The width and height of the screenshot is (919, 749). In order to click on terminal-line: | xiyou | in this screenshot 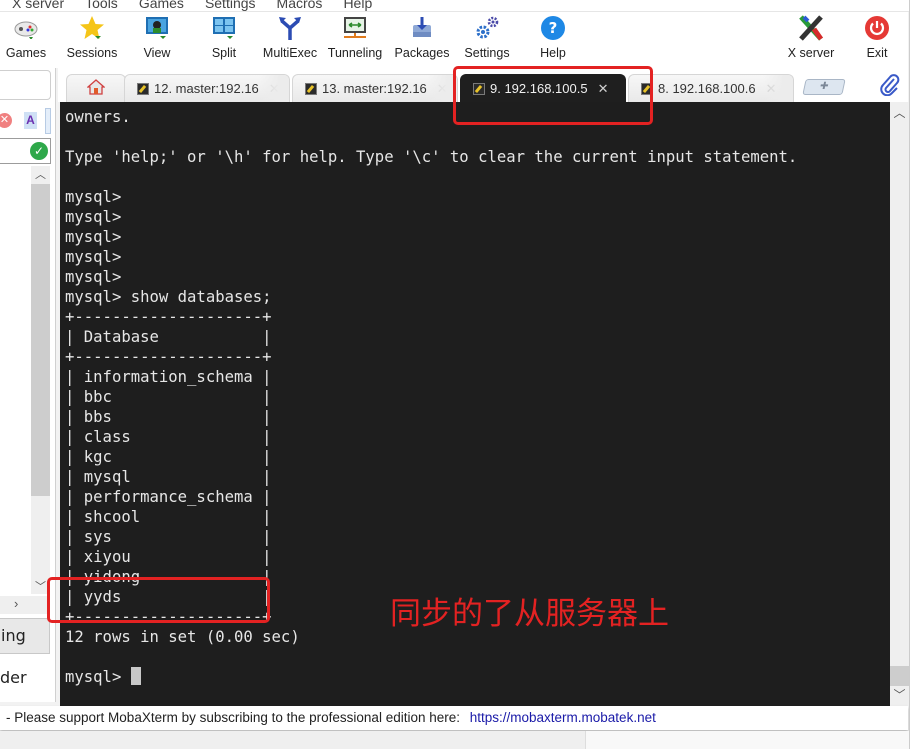, I will do `click(168, 557)`.